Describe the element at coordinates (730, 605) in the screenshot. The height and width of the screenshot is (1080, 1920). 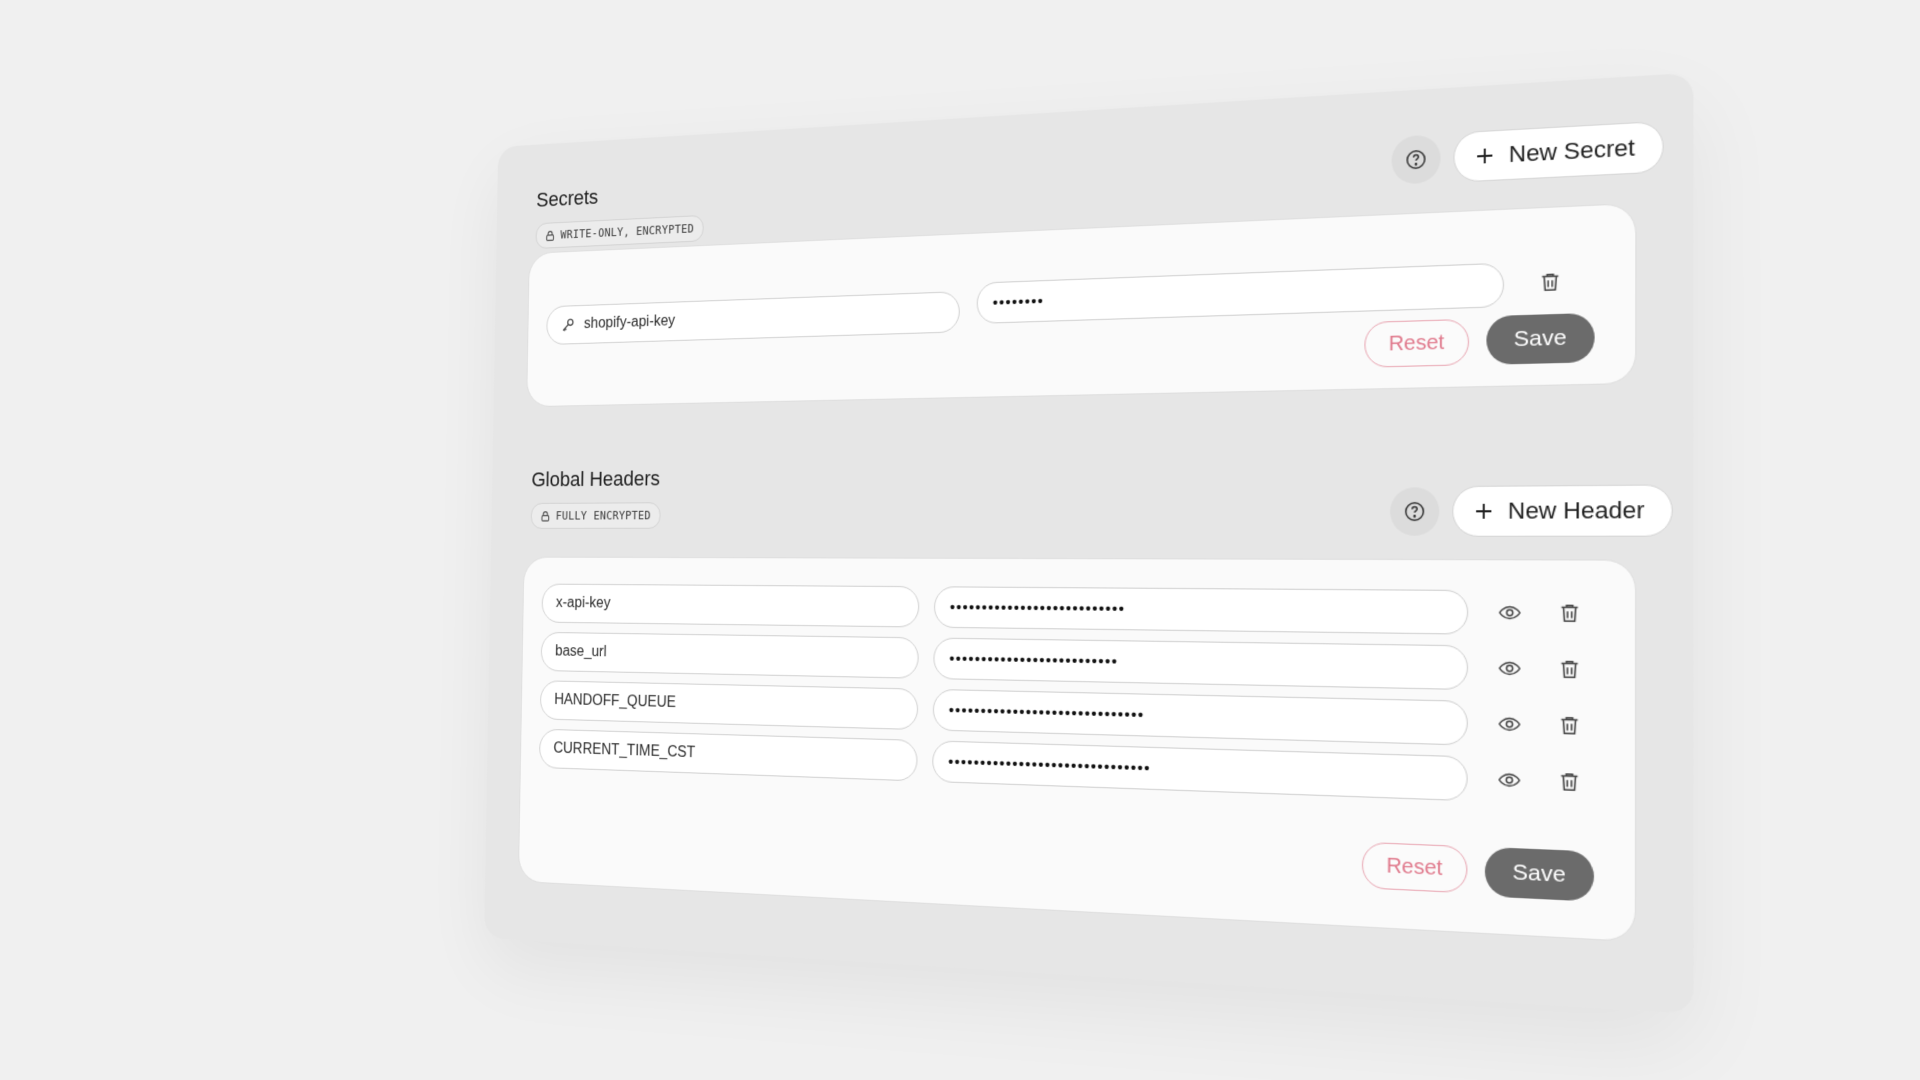
I see `header-name-field: x-api-key` at that location.